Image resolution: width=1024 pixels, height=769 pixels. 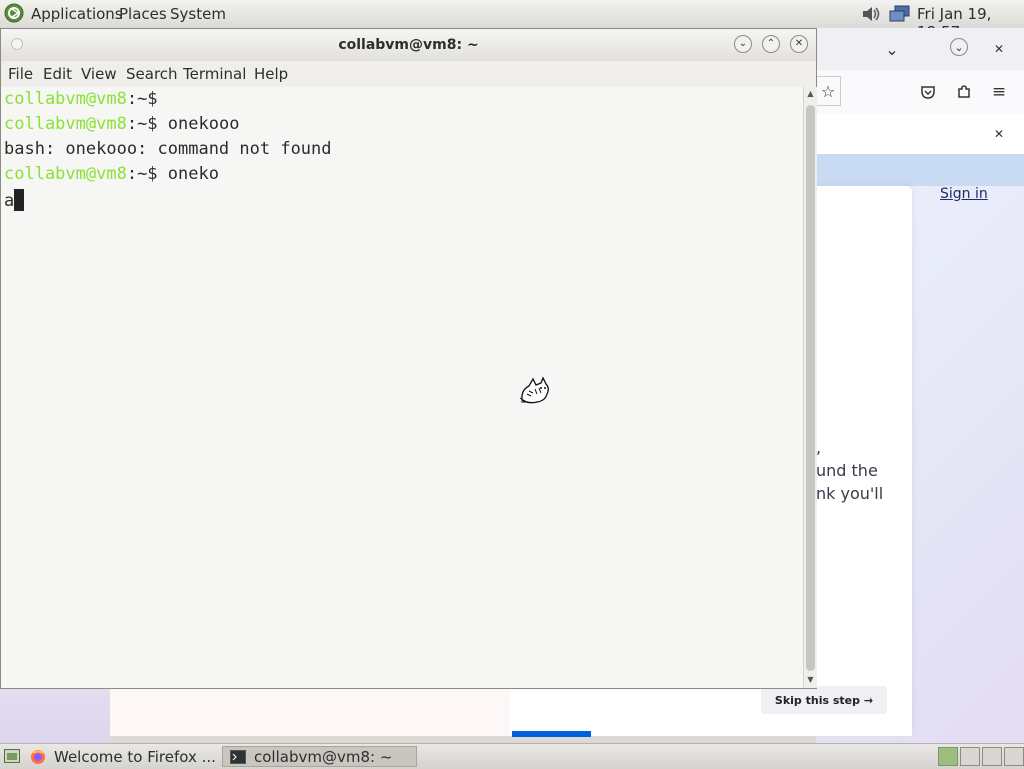 What do you see at coordinates (828, 91) in the screenshot?
I see `bookmark-star-icon: ☆` at bounding box center [828, 91].